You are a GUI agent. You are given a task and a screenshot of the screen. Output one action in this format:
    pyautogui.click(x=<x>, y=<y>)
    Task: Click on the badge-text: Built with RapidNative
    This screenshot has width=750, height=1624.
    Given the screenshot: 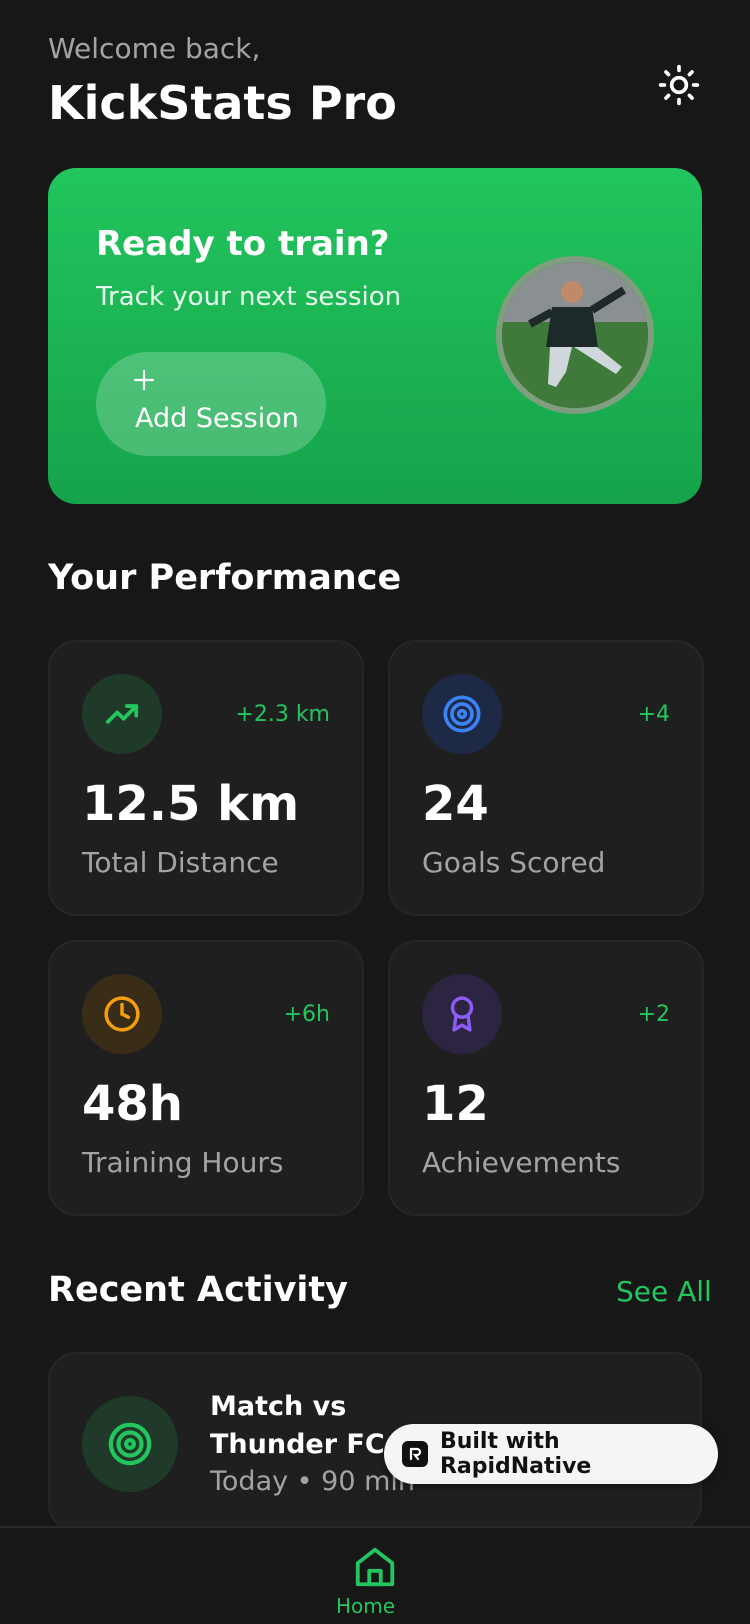 What is the action you would take?
    pyautogui.click(x=515, y=1454)
    